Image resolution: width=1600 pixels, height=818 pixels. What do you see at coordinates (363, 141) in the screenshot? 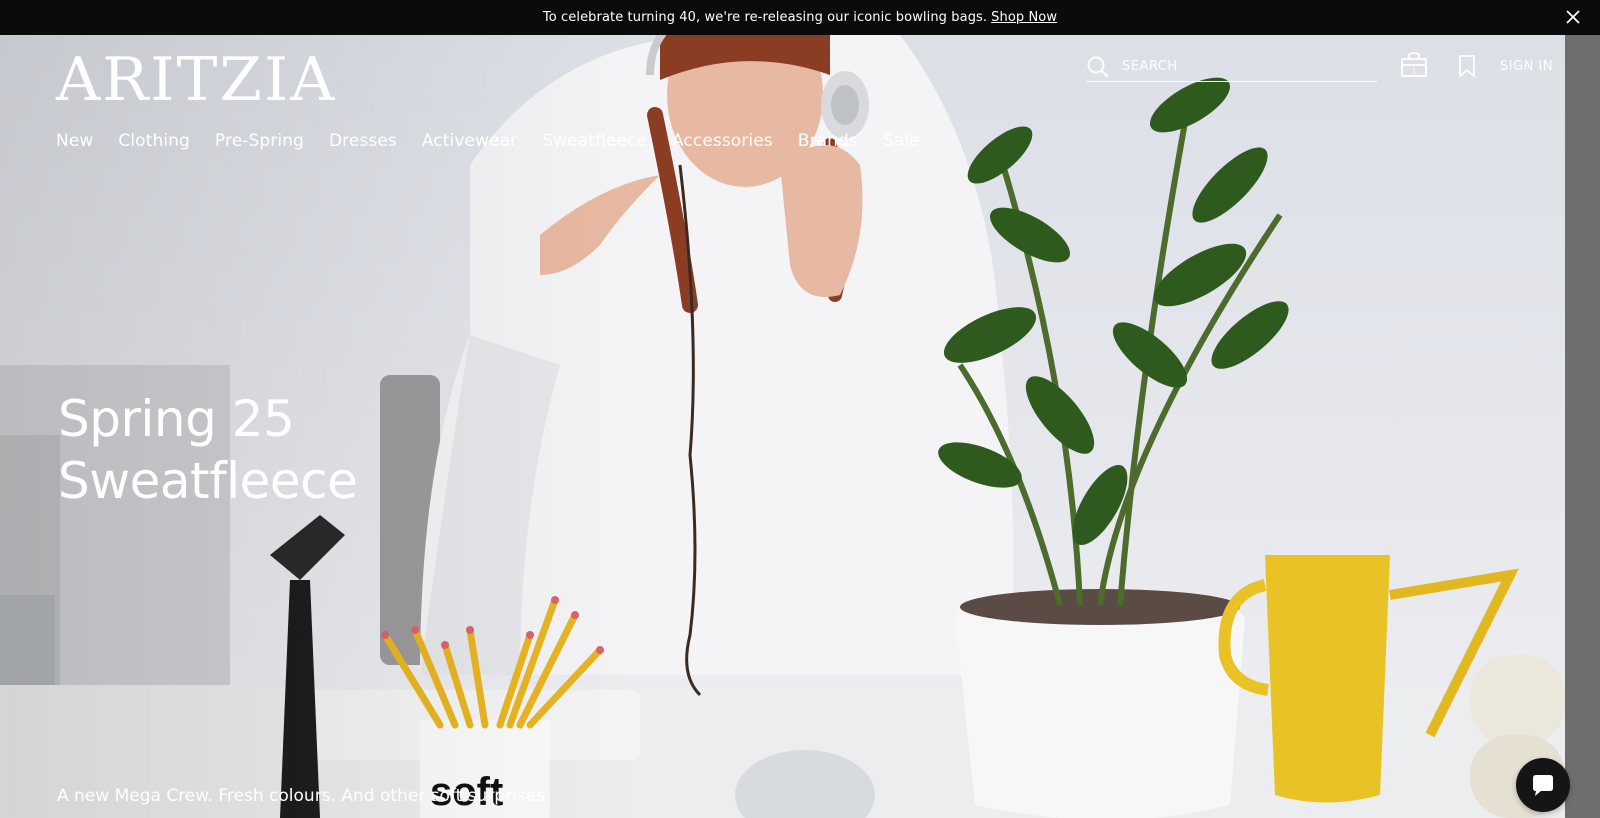
I see `nav-item-dresses: Dresses` at bounding box center [363, 141].